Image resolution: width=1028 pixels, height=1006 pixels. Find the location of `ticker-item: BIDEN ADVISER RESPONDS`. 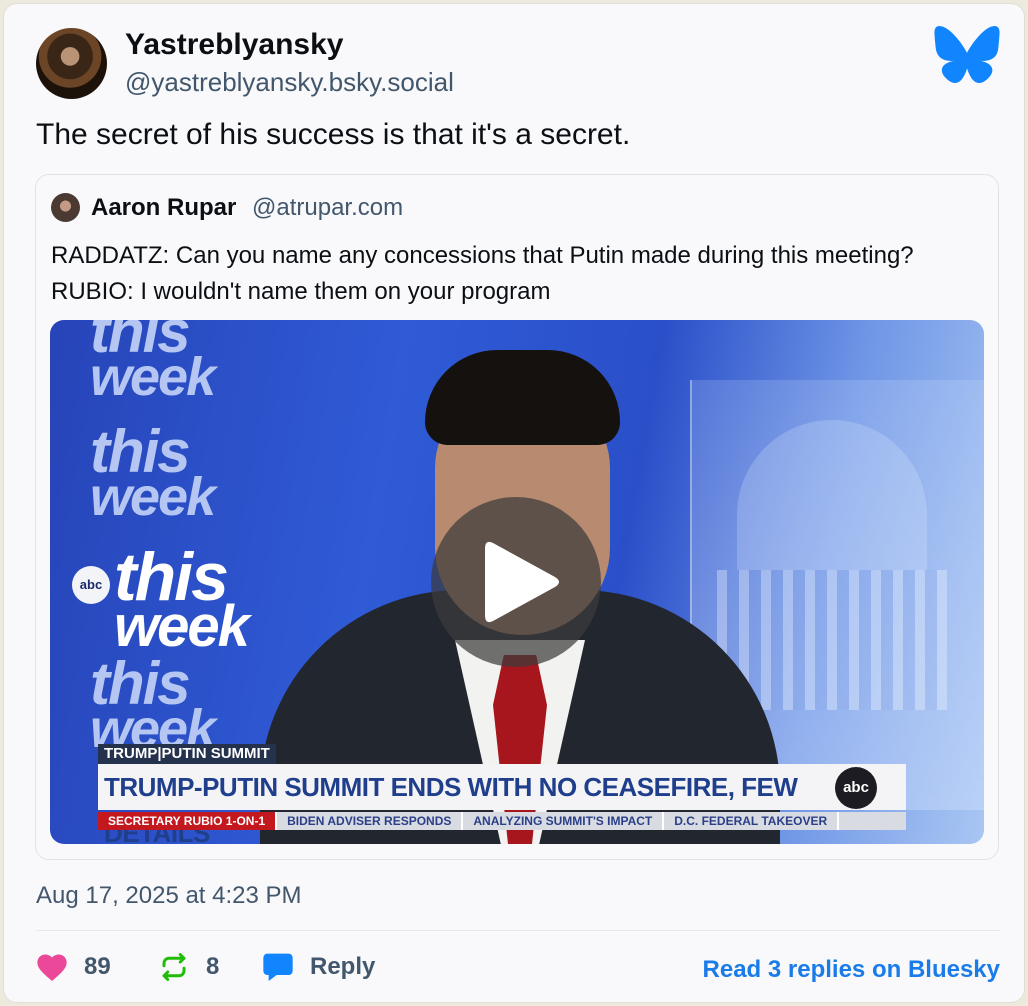

ticker-item: BIDEN ADVISER RESPONDS is located at coordinates (370, 821).